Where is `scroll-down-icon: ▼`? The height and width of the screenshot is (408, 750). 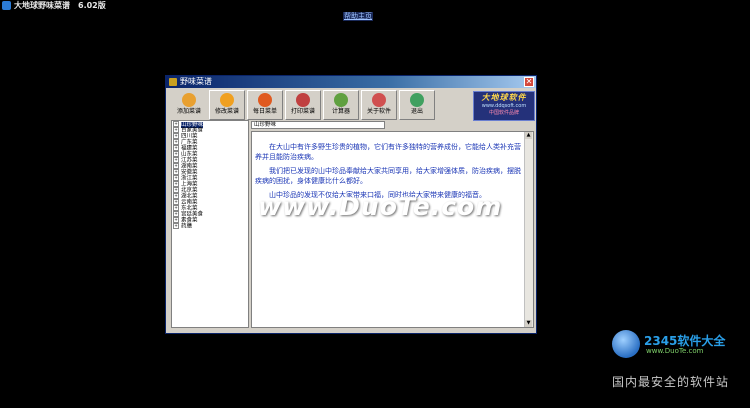 scroll-down-icon: ▼ is located at coordinates (528, 323).